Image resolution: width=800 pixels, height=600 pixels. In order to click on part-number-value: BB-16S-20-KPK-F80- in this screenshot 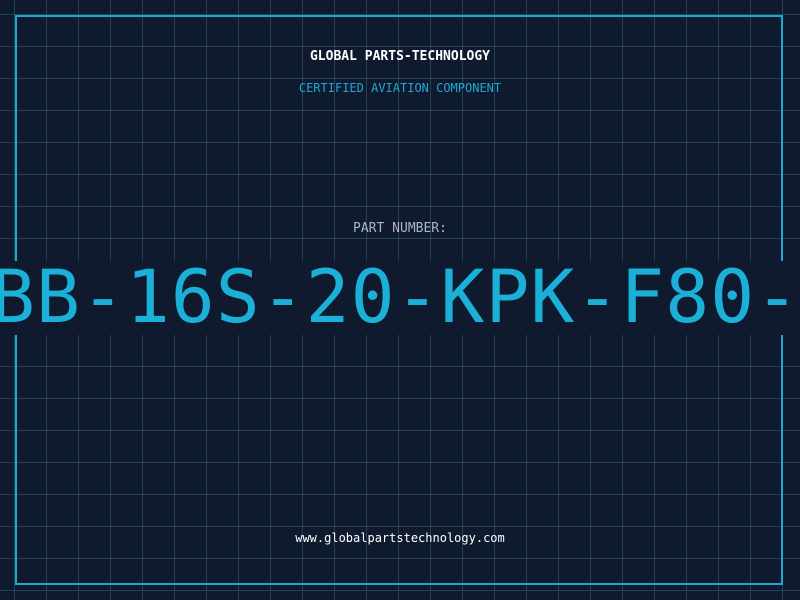, I will do `click(400, 298)`.